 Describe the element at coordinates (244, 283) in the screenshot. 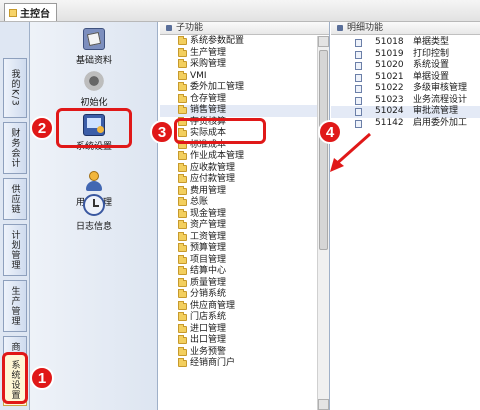

I see `subfunction-item: 质量管理` at that location.